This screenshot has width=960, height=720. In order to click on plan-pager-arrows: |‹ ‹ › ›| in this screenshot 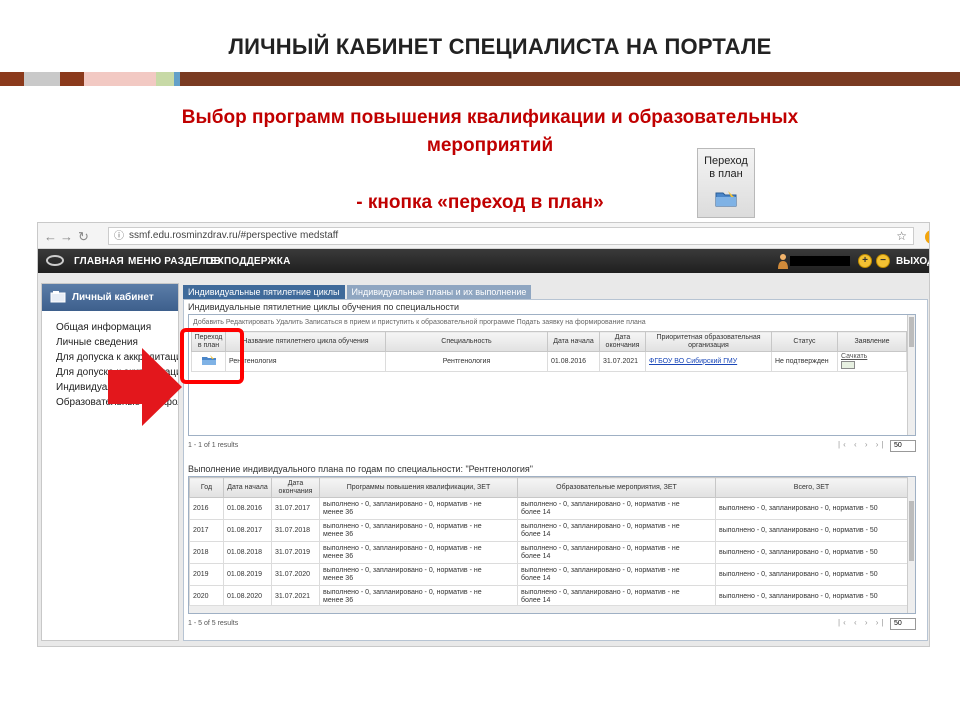, I will do `click(862, 622)`.